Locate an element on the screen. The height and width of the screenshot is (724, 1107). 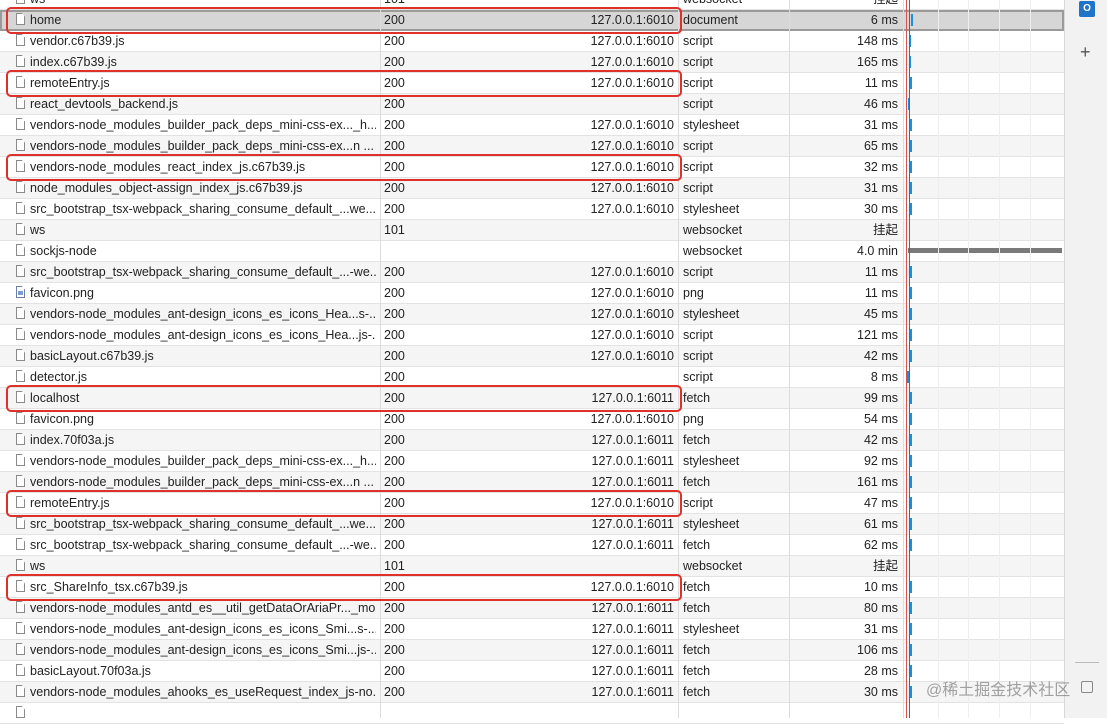
time-column-divider is located at coordinates (789, 359).